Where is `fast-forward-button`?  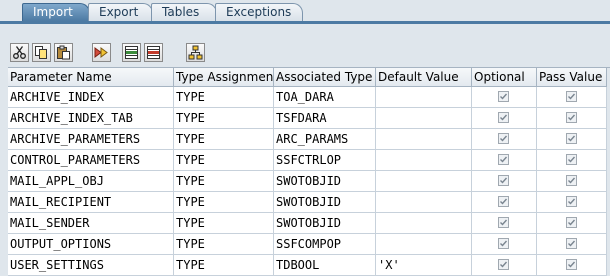
fast-forward-button is located at coordinates (101, 52).